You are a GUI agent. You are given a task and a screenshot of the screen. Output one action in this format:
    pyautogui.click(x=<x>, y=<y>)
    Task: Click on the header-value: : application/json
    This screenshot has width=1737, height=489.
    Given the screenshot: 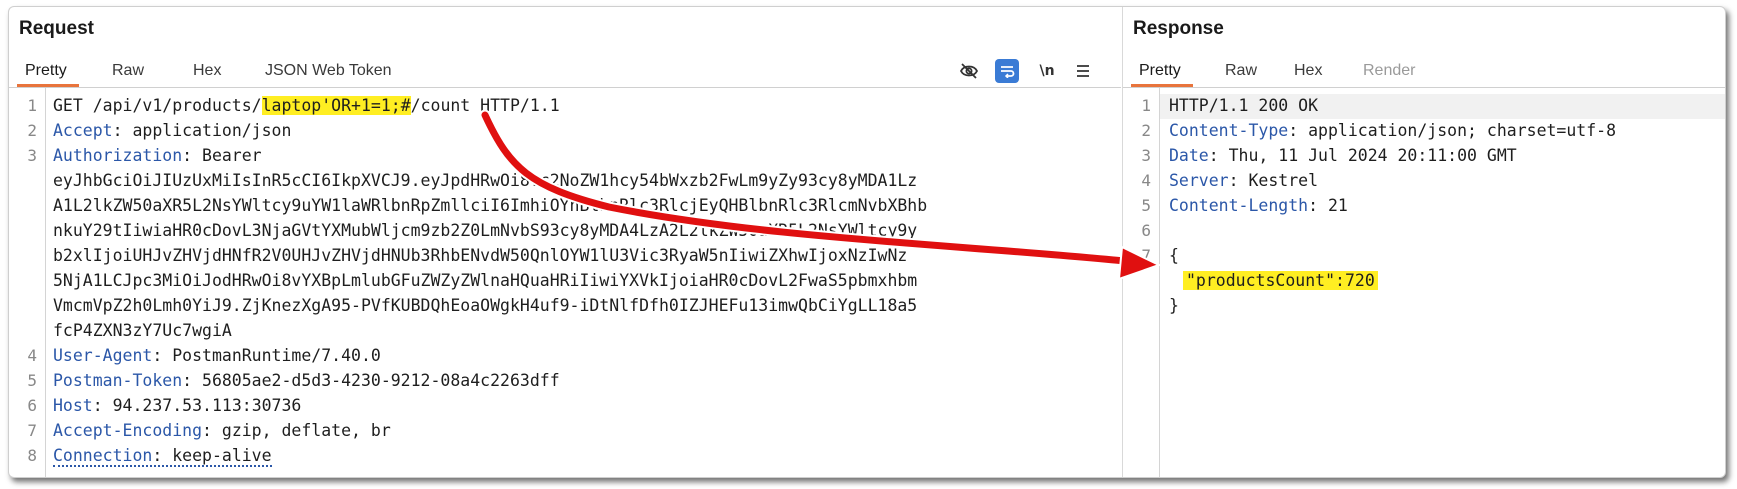 What is the action you would take?
    pyautogui.click(x=202, y=130)
    